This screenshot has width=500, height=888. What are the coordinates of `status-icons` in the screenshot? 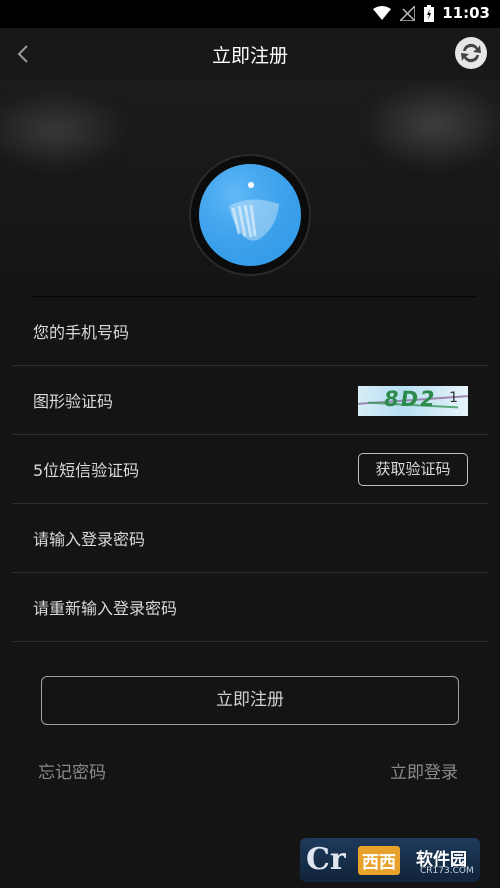 It's located at (403, 13).